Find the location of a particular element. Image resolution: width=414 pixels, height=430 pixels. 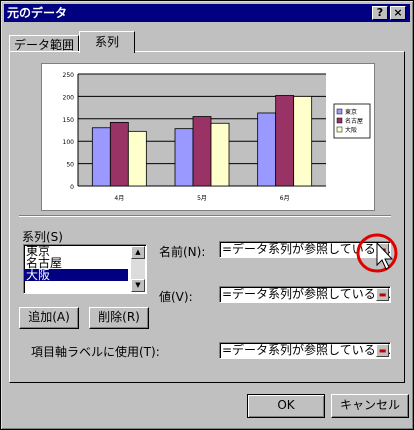

highlight-circle is located at coordinates (377, 253).